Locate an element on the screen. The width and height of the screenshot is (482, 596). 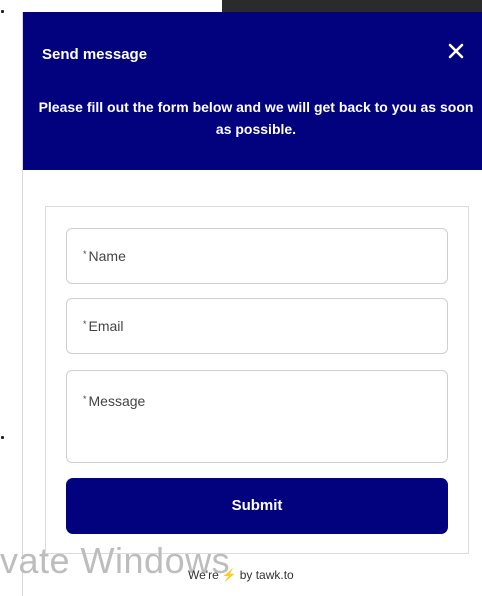
email-field: * Email is located at coordinates (257, 326).